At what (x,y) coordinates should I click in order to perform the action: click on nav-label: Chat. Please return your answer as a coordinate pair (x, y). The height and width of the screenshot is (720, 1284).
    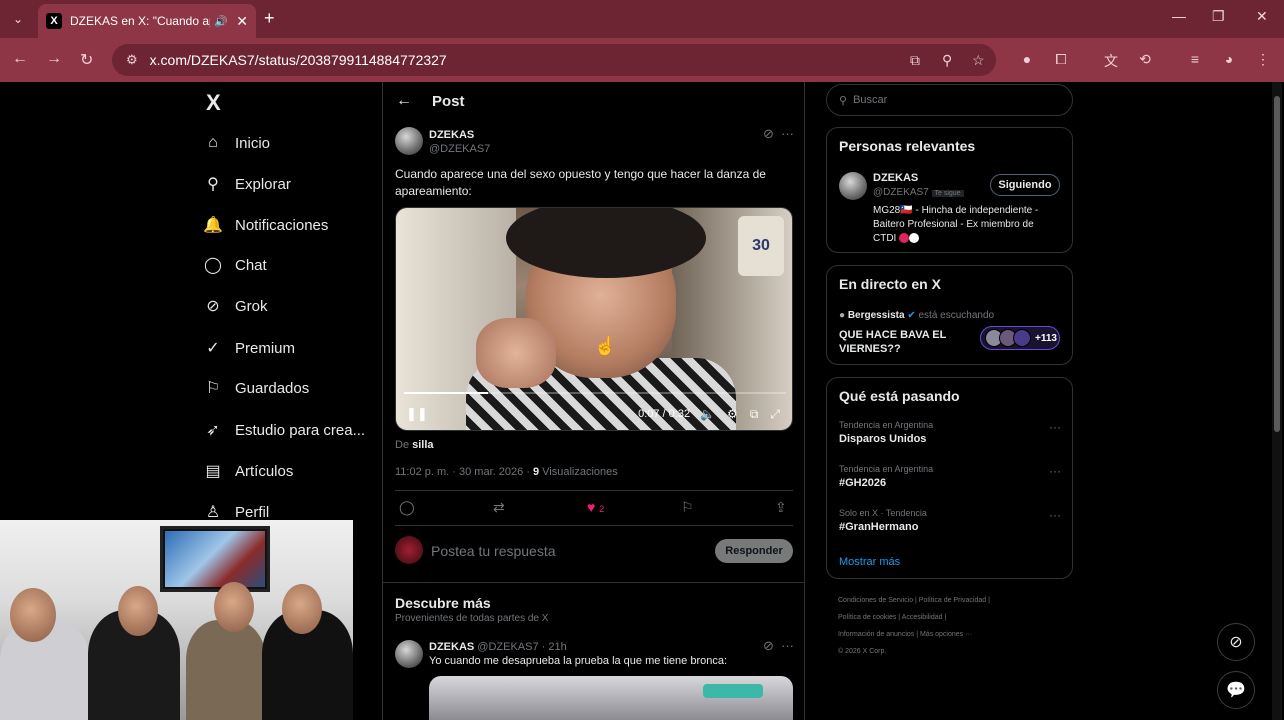
    Looking at the image, I should click on (251, 265).